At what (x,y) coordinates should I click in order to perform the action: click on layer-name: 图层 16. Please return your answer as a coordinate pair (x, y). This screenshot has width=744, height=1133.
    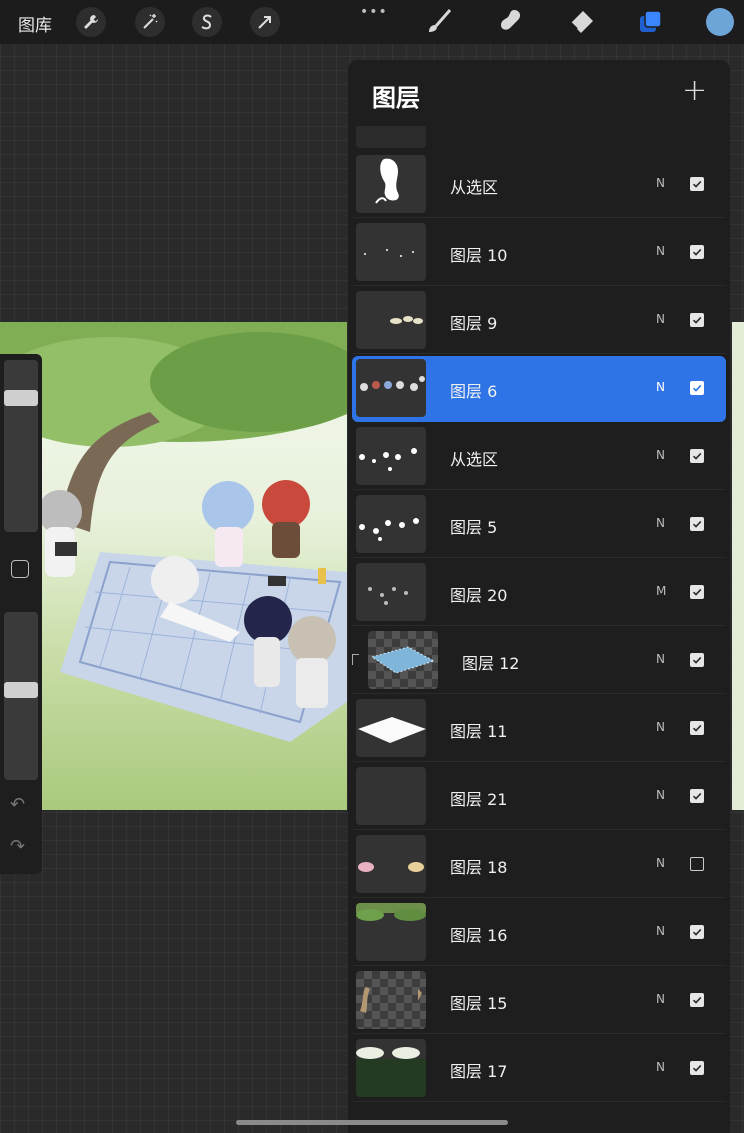
    Looking at the image, I should click on (479, 935).